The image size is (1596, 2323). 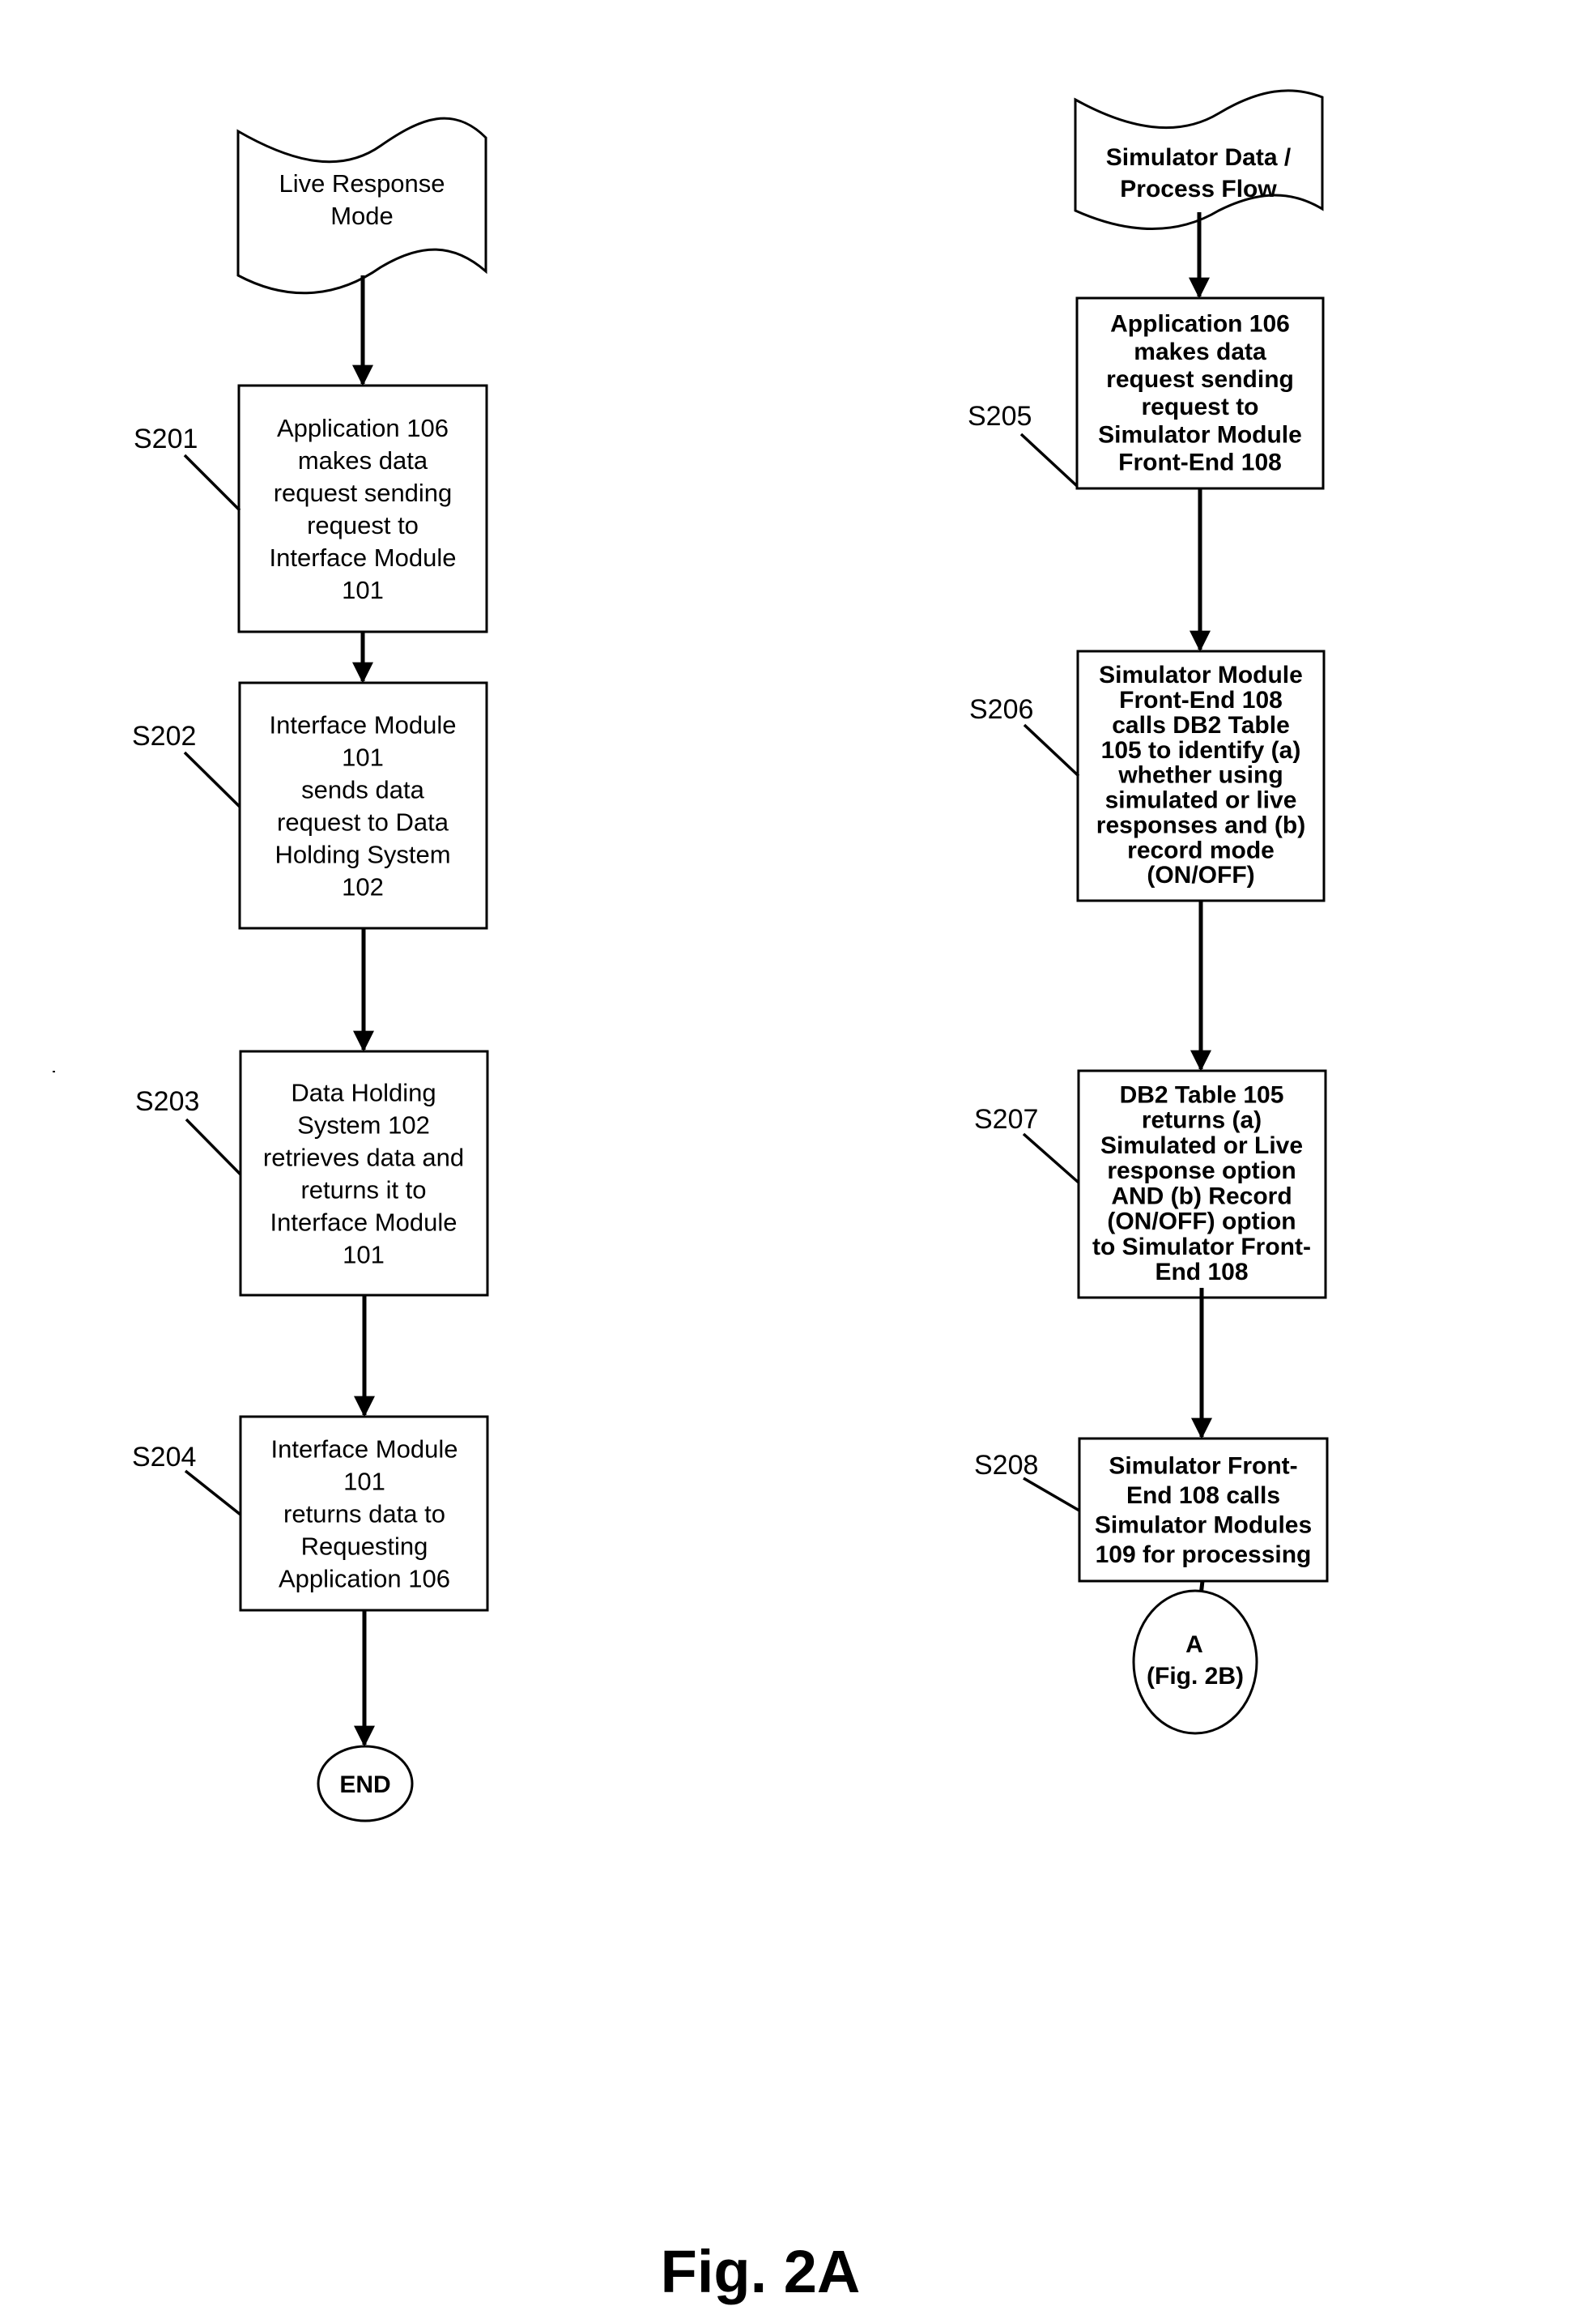 What do you see at coordinates (363, 1158) in the screenshot?
I see `step-text-line: retrieves data and` at bounding box center [363, 1158].